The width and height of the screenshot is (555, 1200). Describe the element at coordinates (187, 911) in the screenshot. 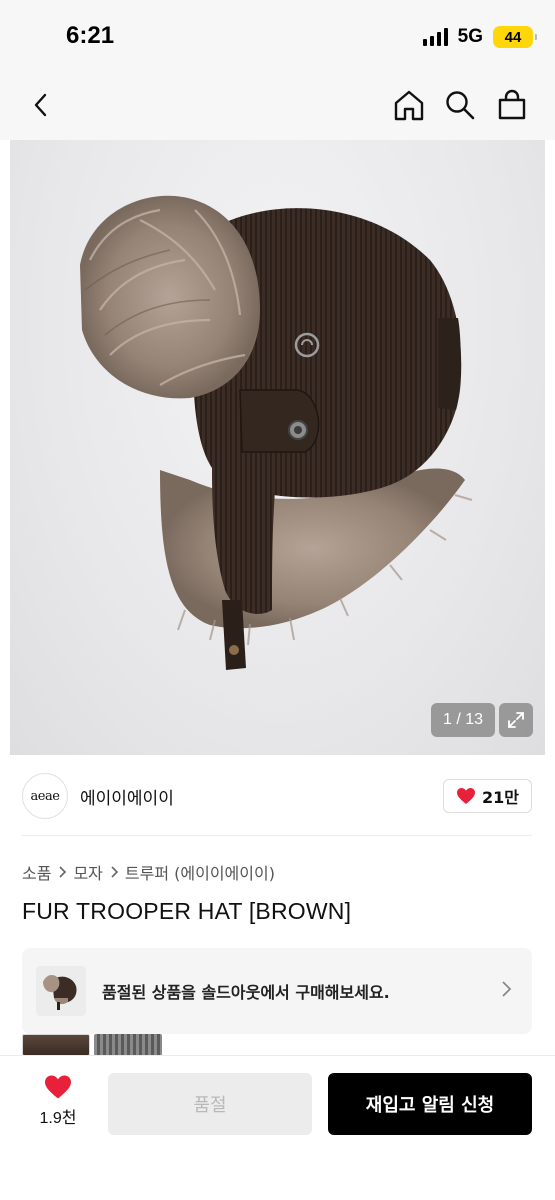

I see `product-title: FUR TROOPER HAT [BROWN]` at that location.